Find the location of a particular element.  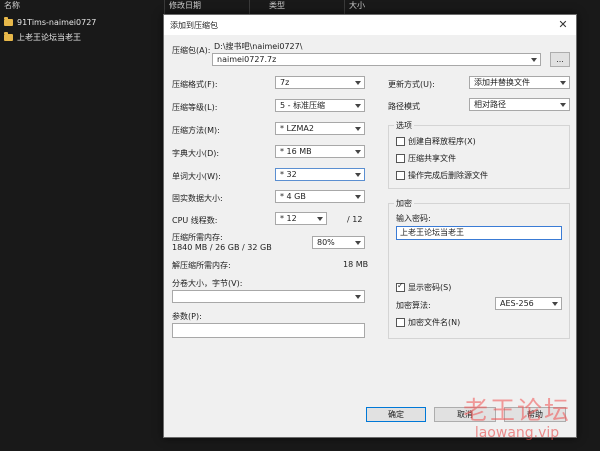

word-size-value: * 32 is located at coordinates (288, 174).